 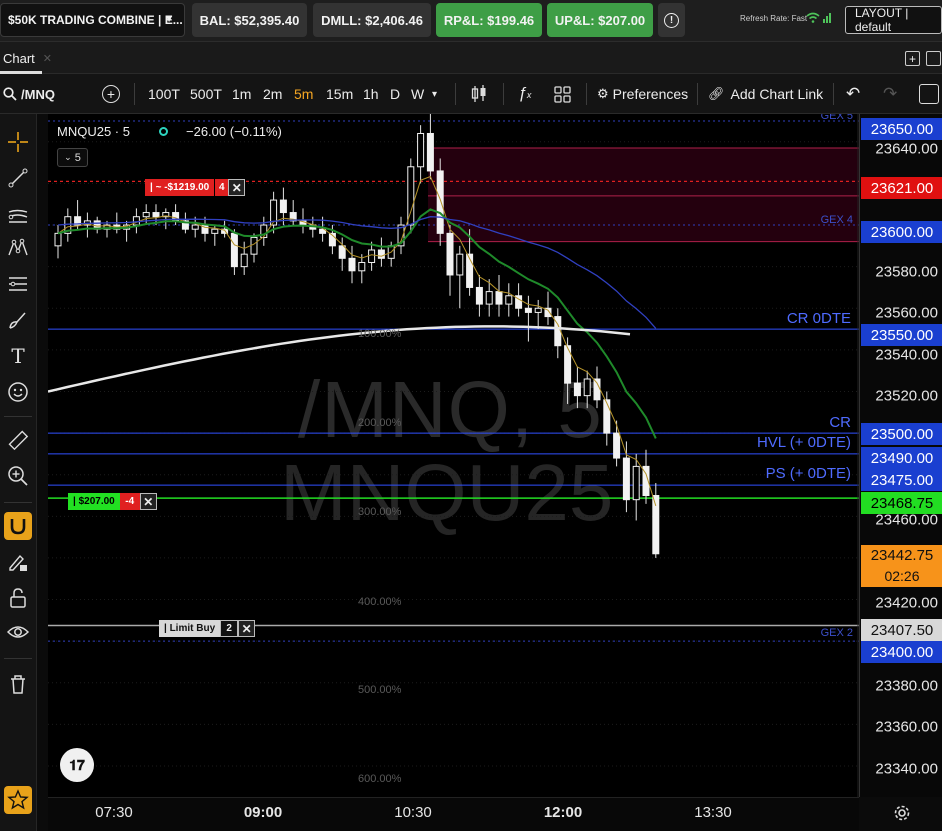 What do you see at coordinates (112, 501) in the screenshot?
I see `position-tag: | $207.00 -4 ✕` at bounding box center [112, 501].